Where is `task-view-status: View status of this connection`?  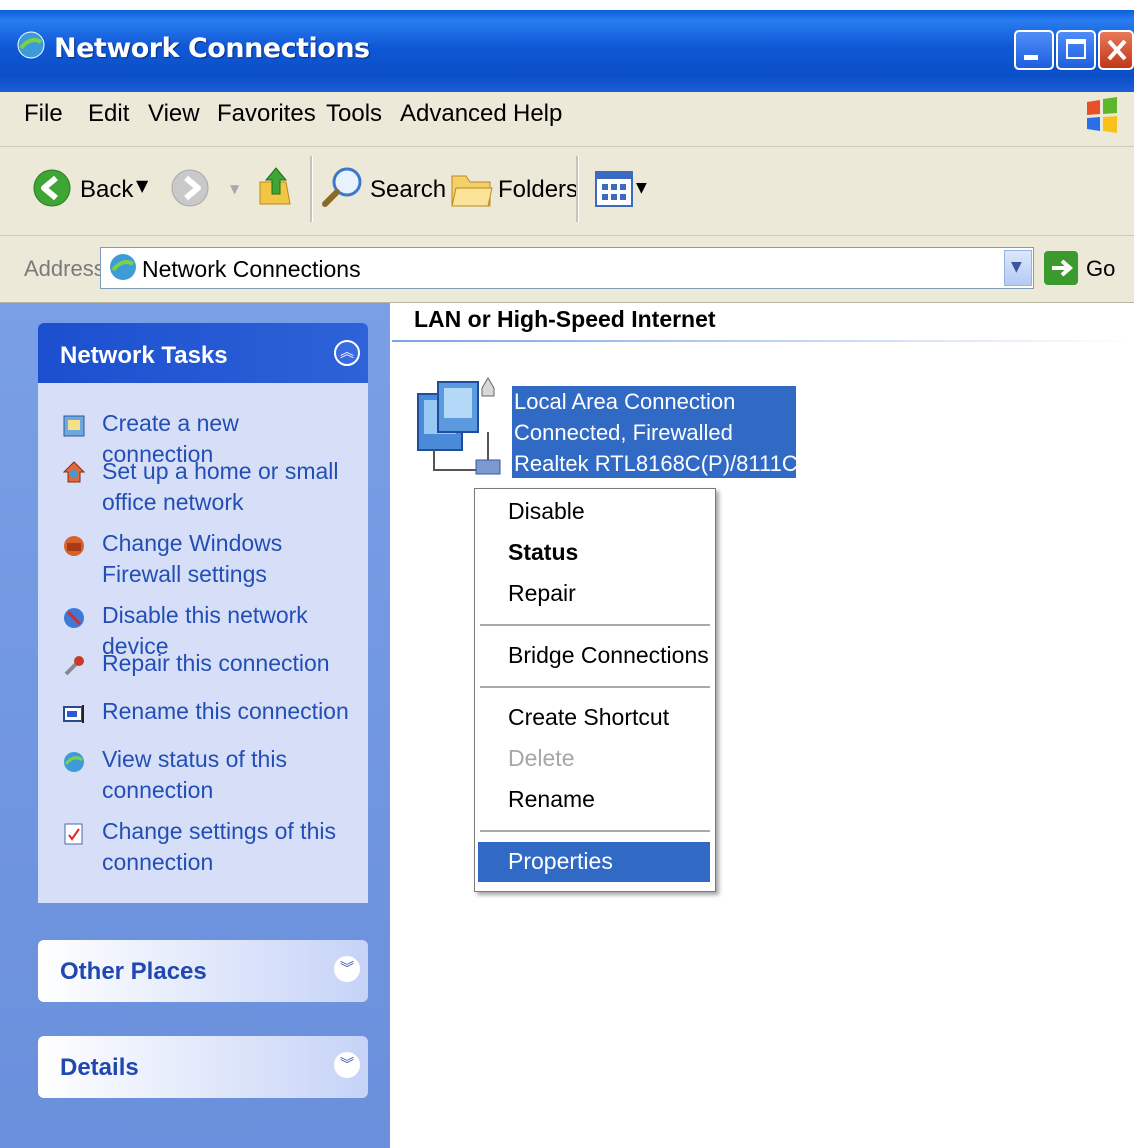
task-view-status: View status of this connection is located at coordinates (227, 775).